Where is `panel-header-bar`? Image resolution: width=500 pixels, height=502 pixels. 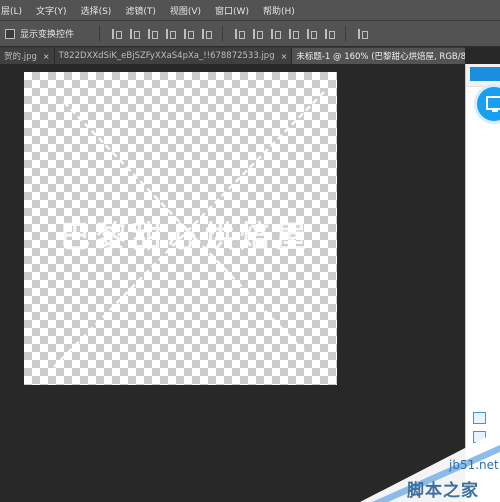
panel-header-bar is located at coordinates (485, 74).